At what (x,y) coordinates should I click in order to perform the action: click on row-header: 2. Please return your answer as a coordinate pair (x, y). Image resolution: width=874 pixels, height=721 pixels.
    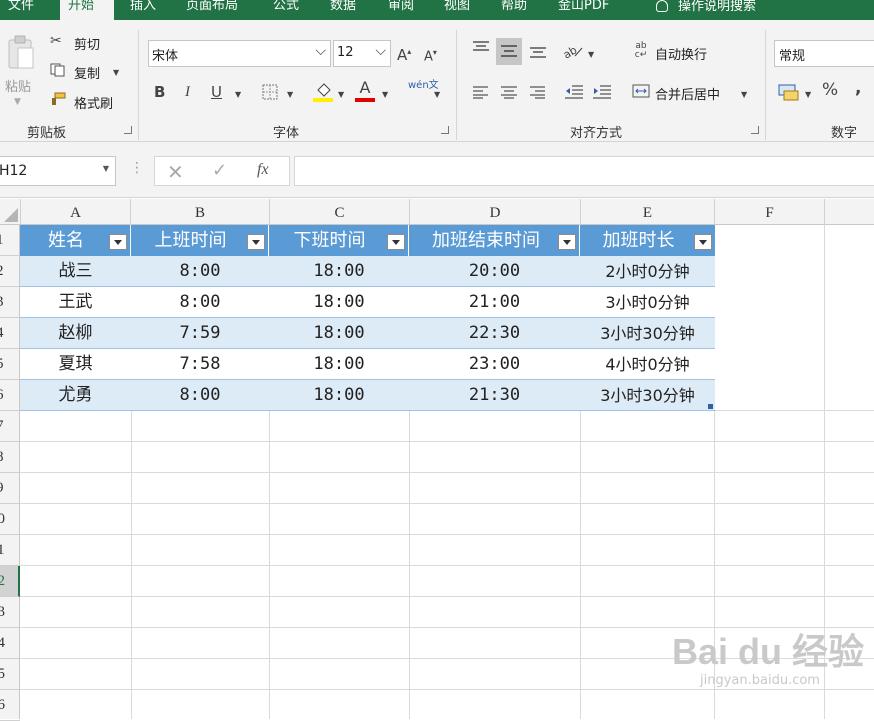
    Looking at the image, I should click on (10, 271).